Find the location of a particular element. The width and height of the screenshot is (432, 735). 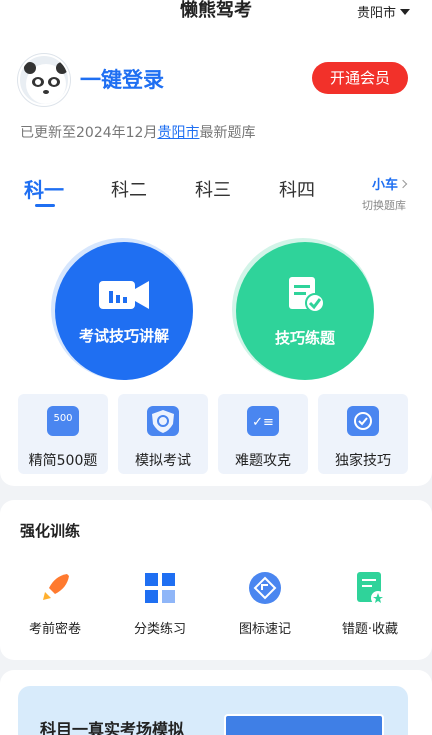

tab-subject-3: 科三 is located at coordinates (213, 189).